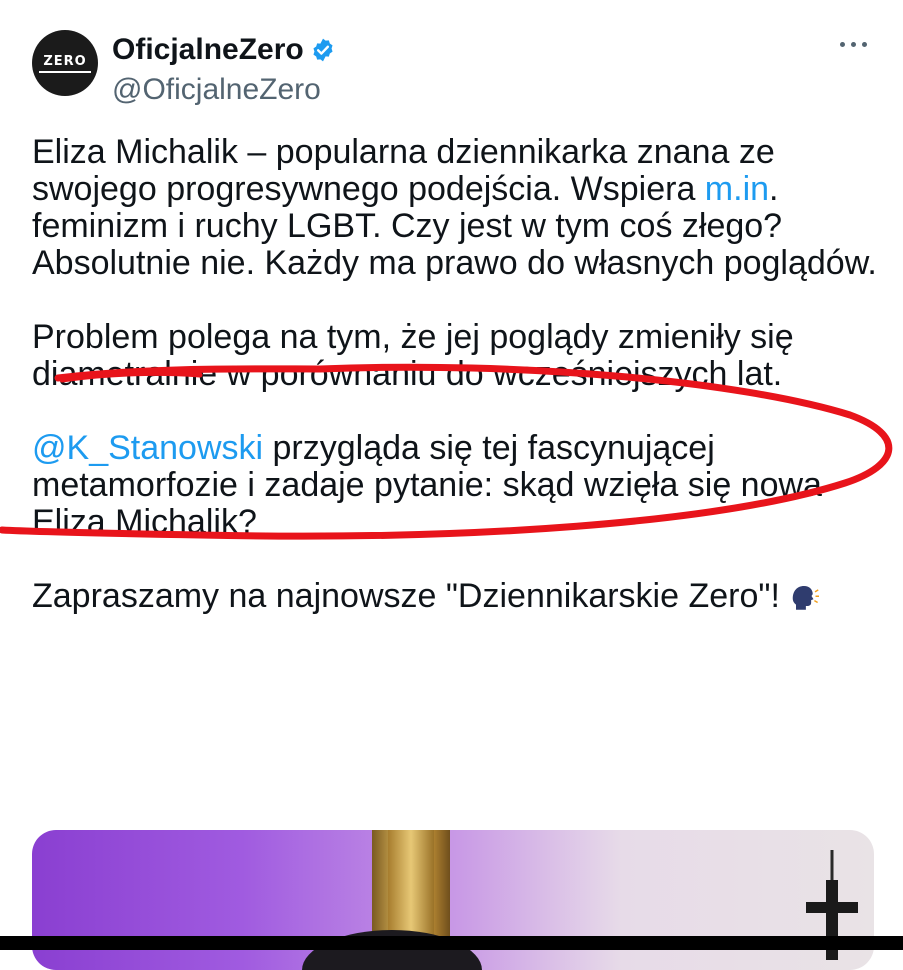  What do you see at coordinates (832, 905) in the screenshot?
I see `crucifix-pendant` at bounding box center [832, 905].